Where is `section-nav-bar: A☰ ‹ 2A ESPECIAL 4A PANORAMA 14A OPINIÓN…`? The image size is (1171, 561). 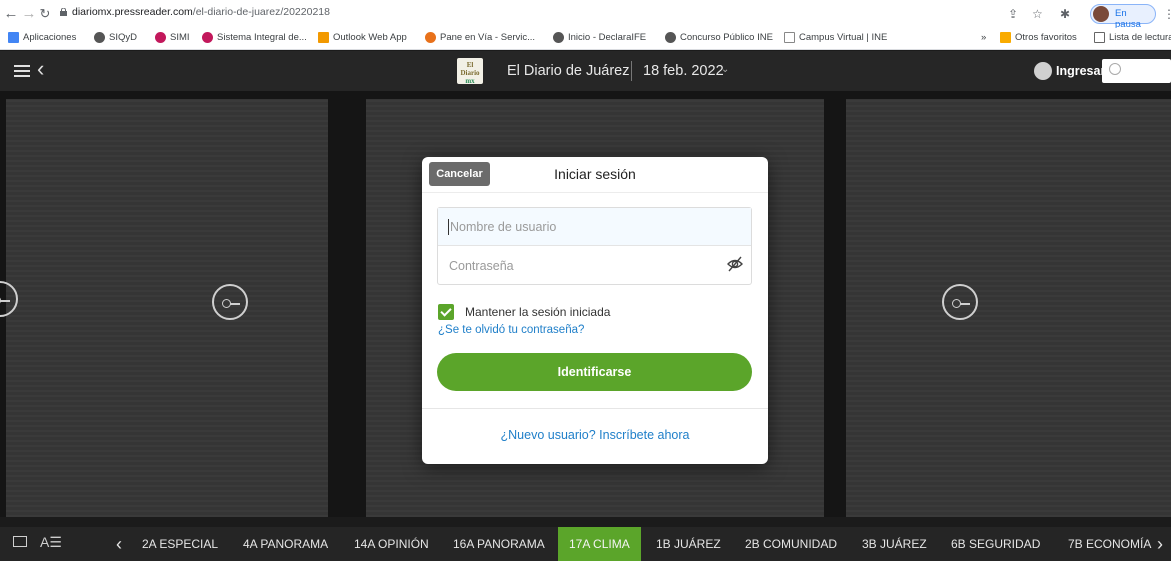 section-nav-bar: A☰ ‹ 2A ESPECIAL 4A PANORAMA 14A OPINIÓN… is located at coordinates (585, 544).